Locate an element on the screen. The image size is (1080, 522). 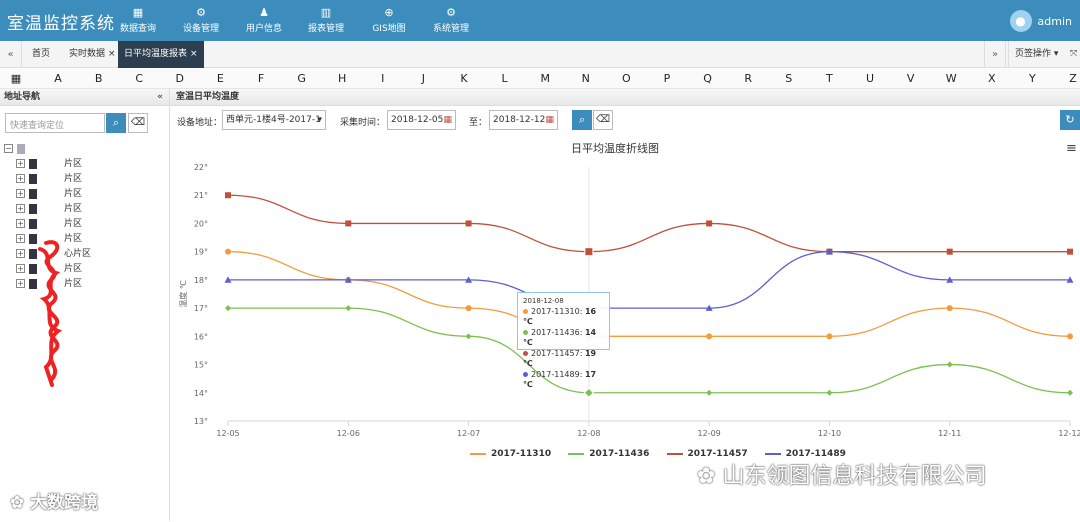
scroll-tabs-right-icon: » is located at coordinates (995, 54).